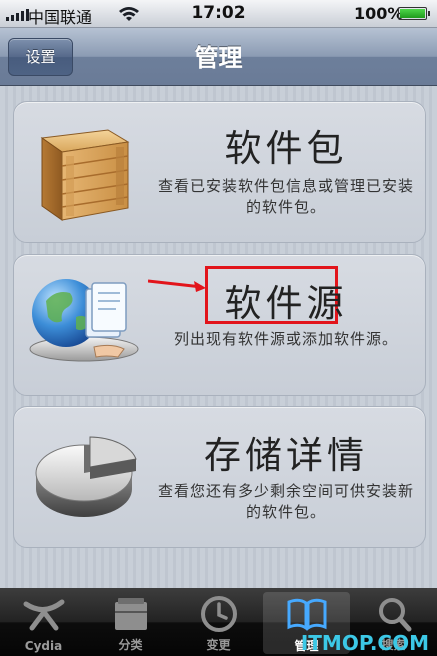  I want to click on storage-pie-icon, so click(86, 476).